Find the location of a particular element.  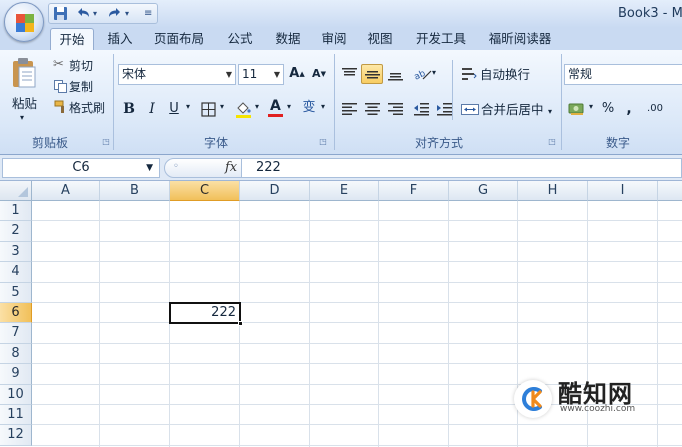

column-header-i: I is located at coordinates (623, 191).